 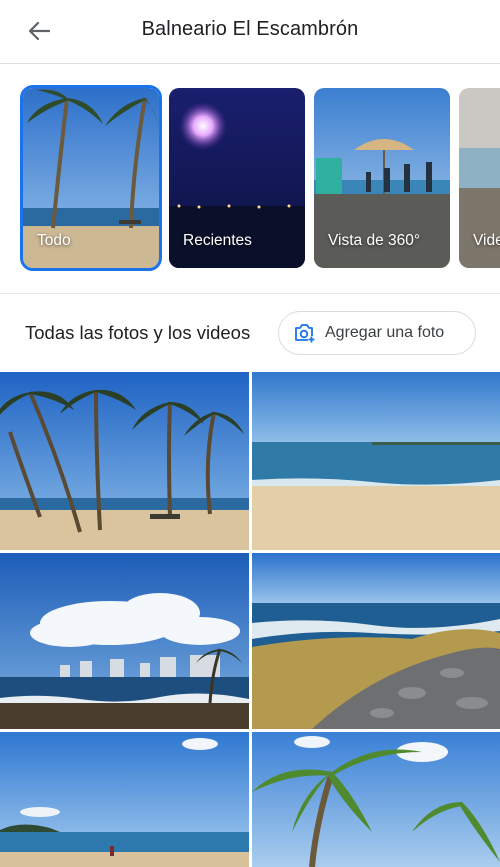 I want to click on category-videos: Videos, so click(x=479, y=178).